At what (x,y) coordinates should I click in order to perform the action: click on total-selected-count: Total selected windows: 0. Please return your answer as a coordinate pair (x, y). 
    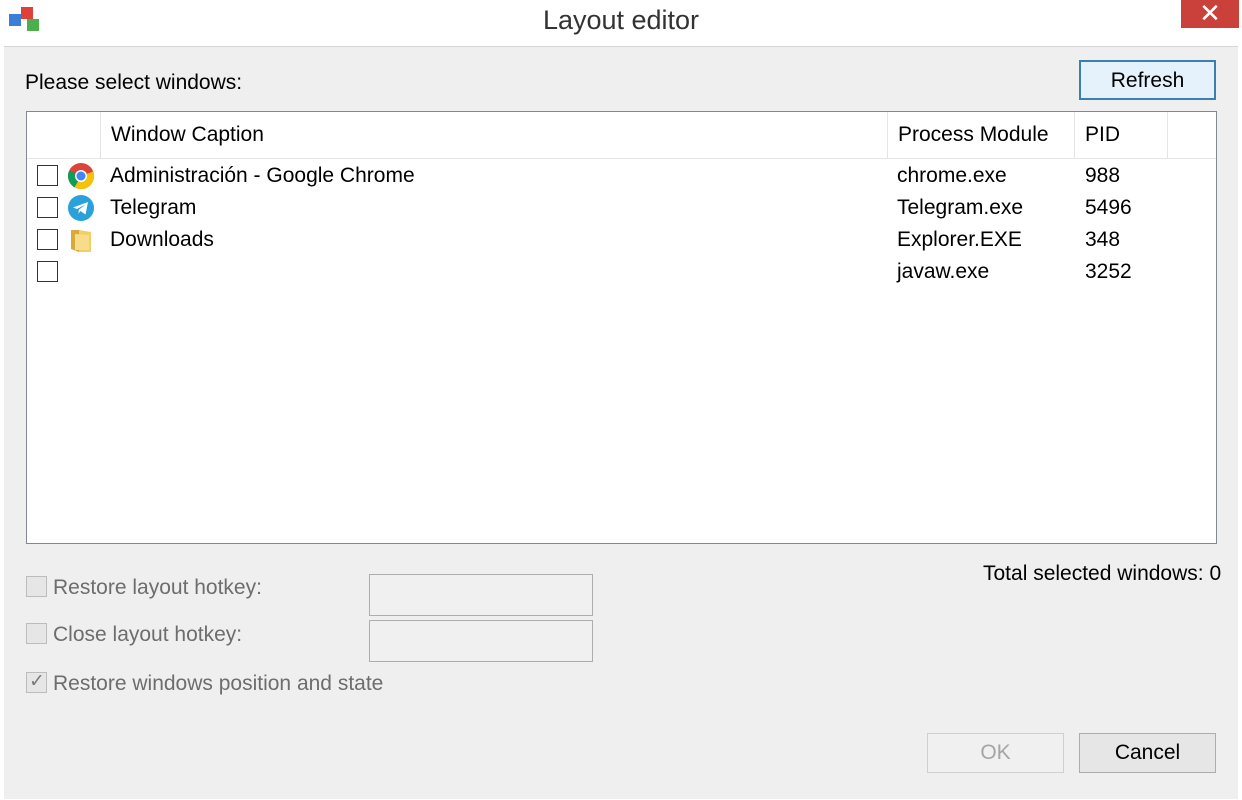
    Looking at the image, I should click on (1102, 573).